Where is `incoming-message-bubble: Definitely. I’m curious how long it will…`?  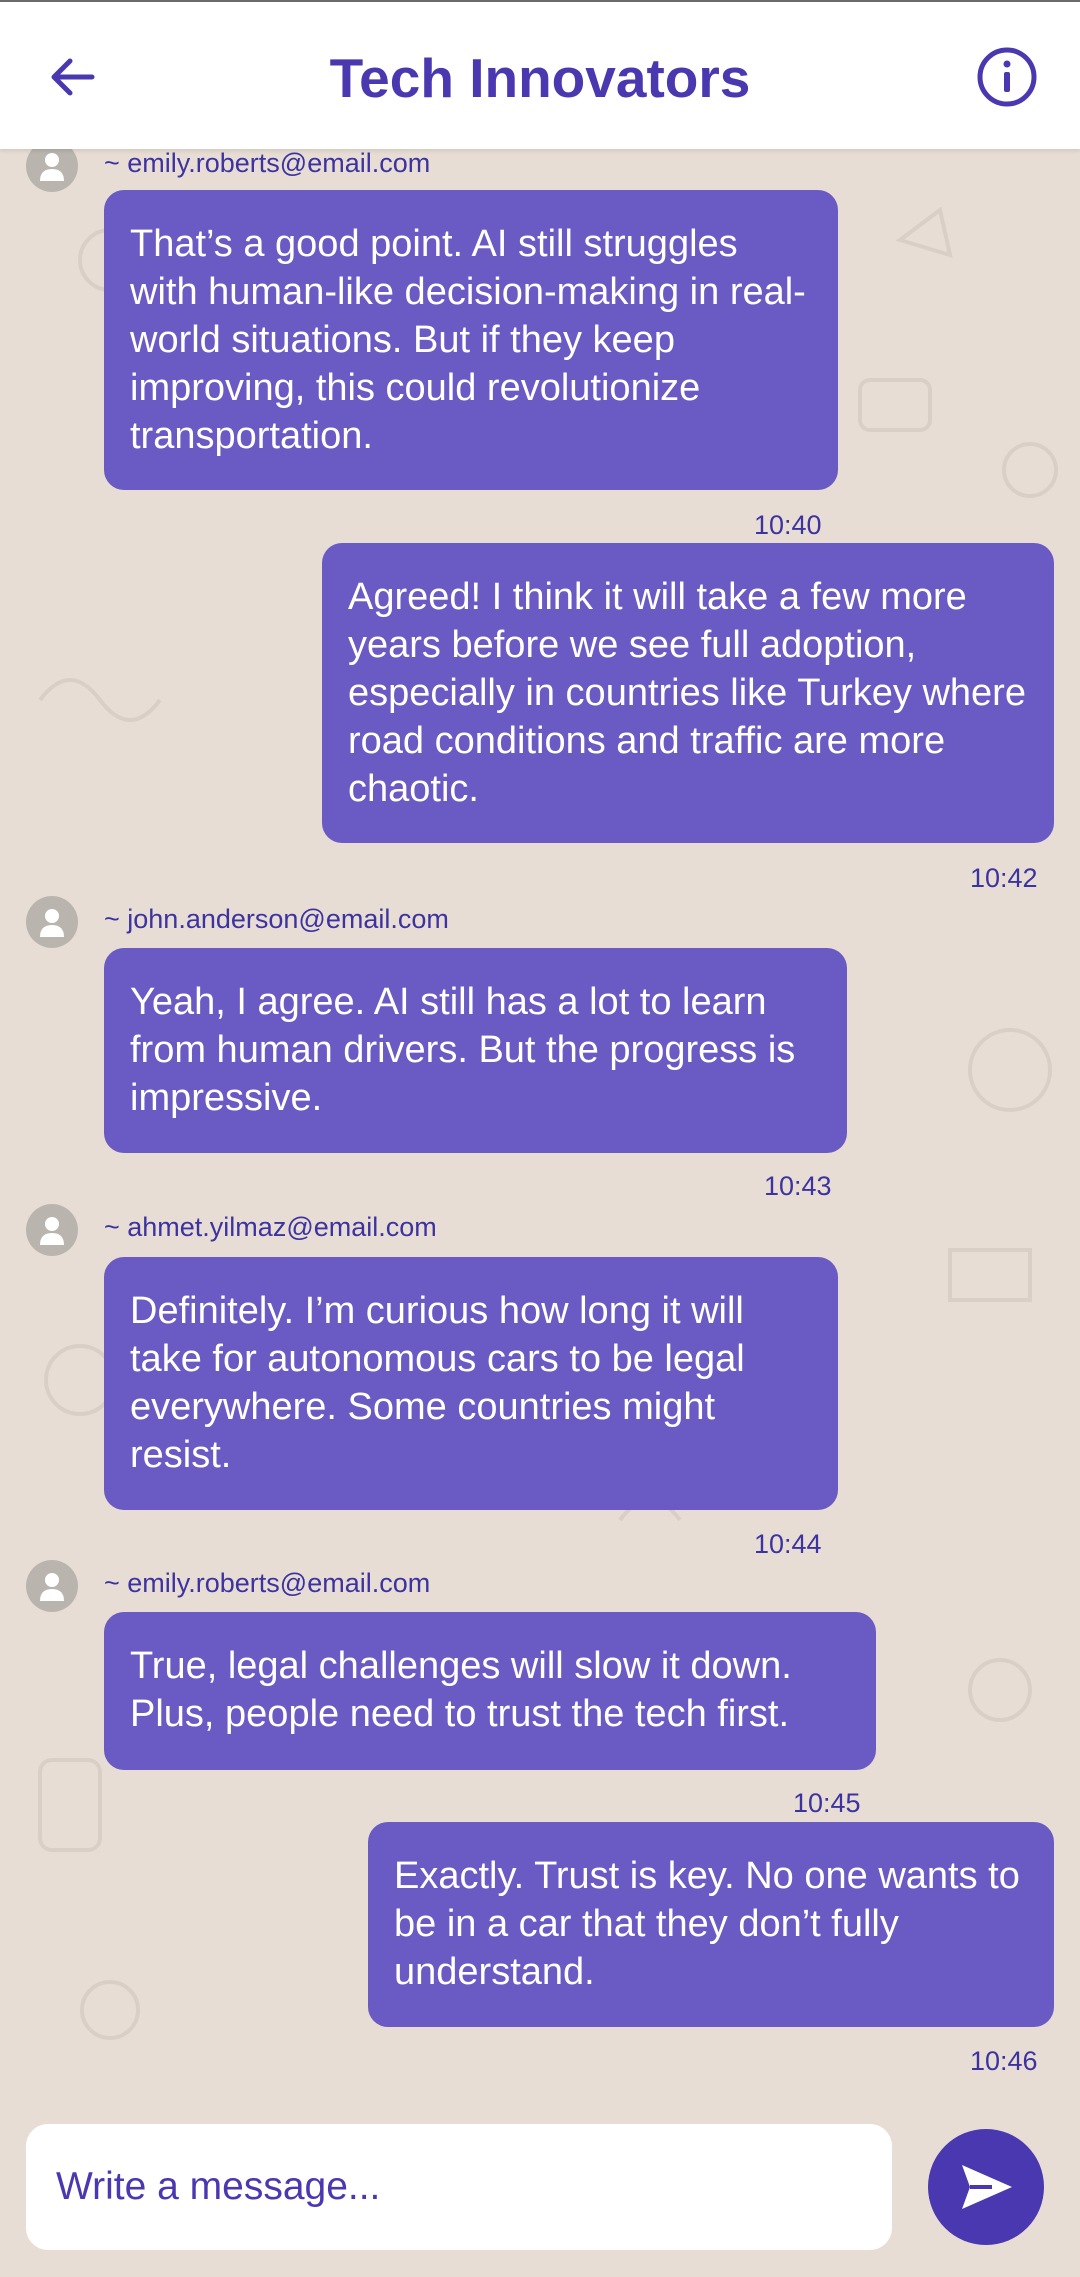
incoming-message-bubble: Definitely. I’m curious how long it will… is located at coordinates (471, 1383).